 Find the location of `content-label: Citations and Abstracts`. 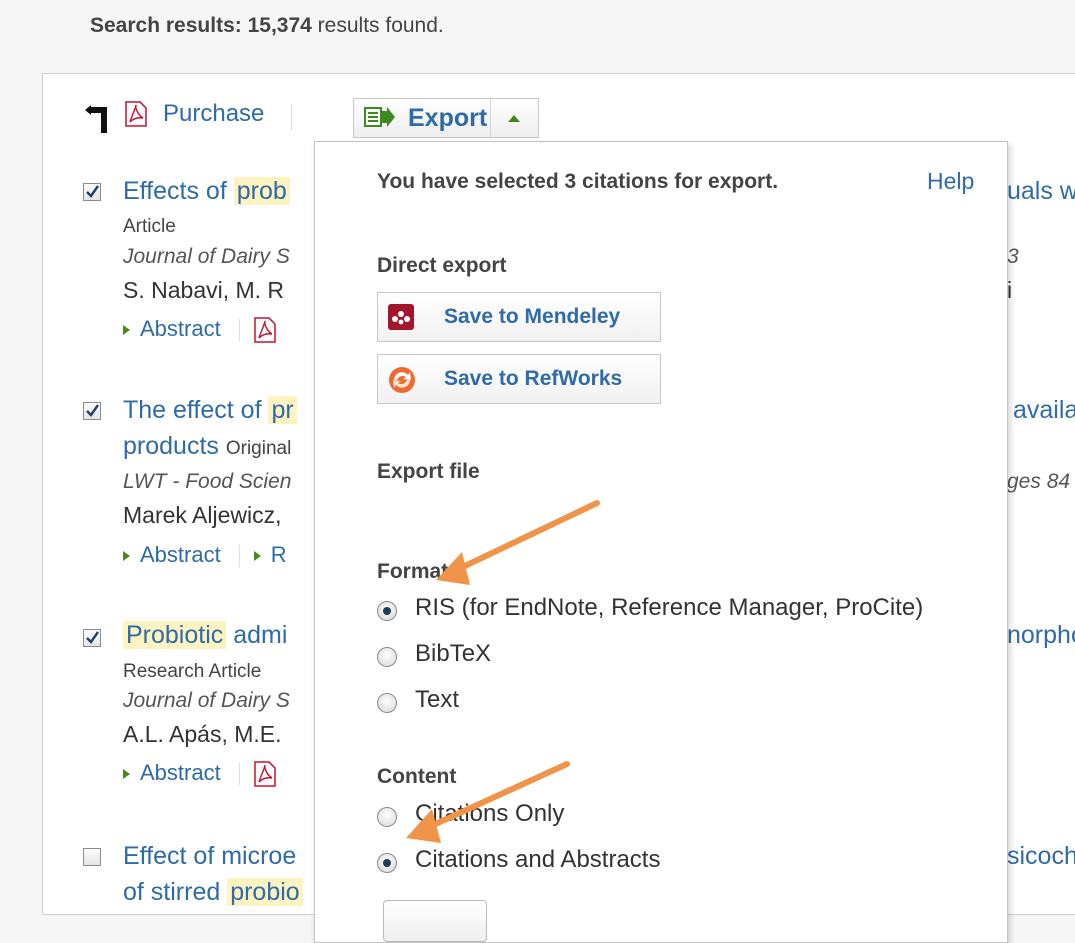

content-label: Citations and Abstracts is located at coordinates (538, 859).